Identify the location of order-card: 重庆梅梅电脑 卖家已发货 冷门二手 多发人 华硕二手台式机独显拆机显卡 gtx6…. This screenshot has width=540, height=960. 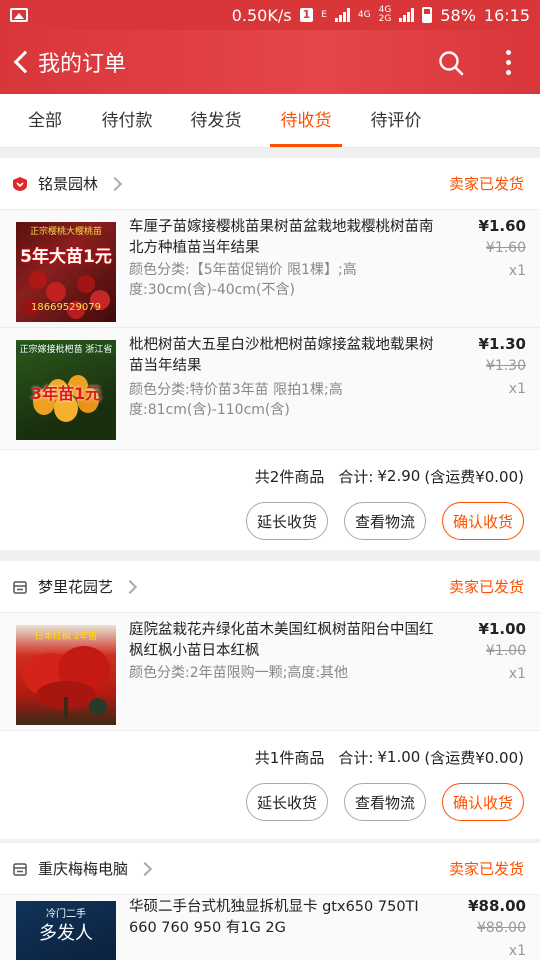
(270, 901).